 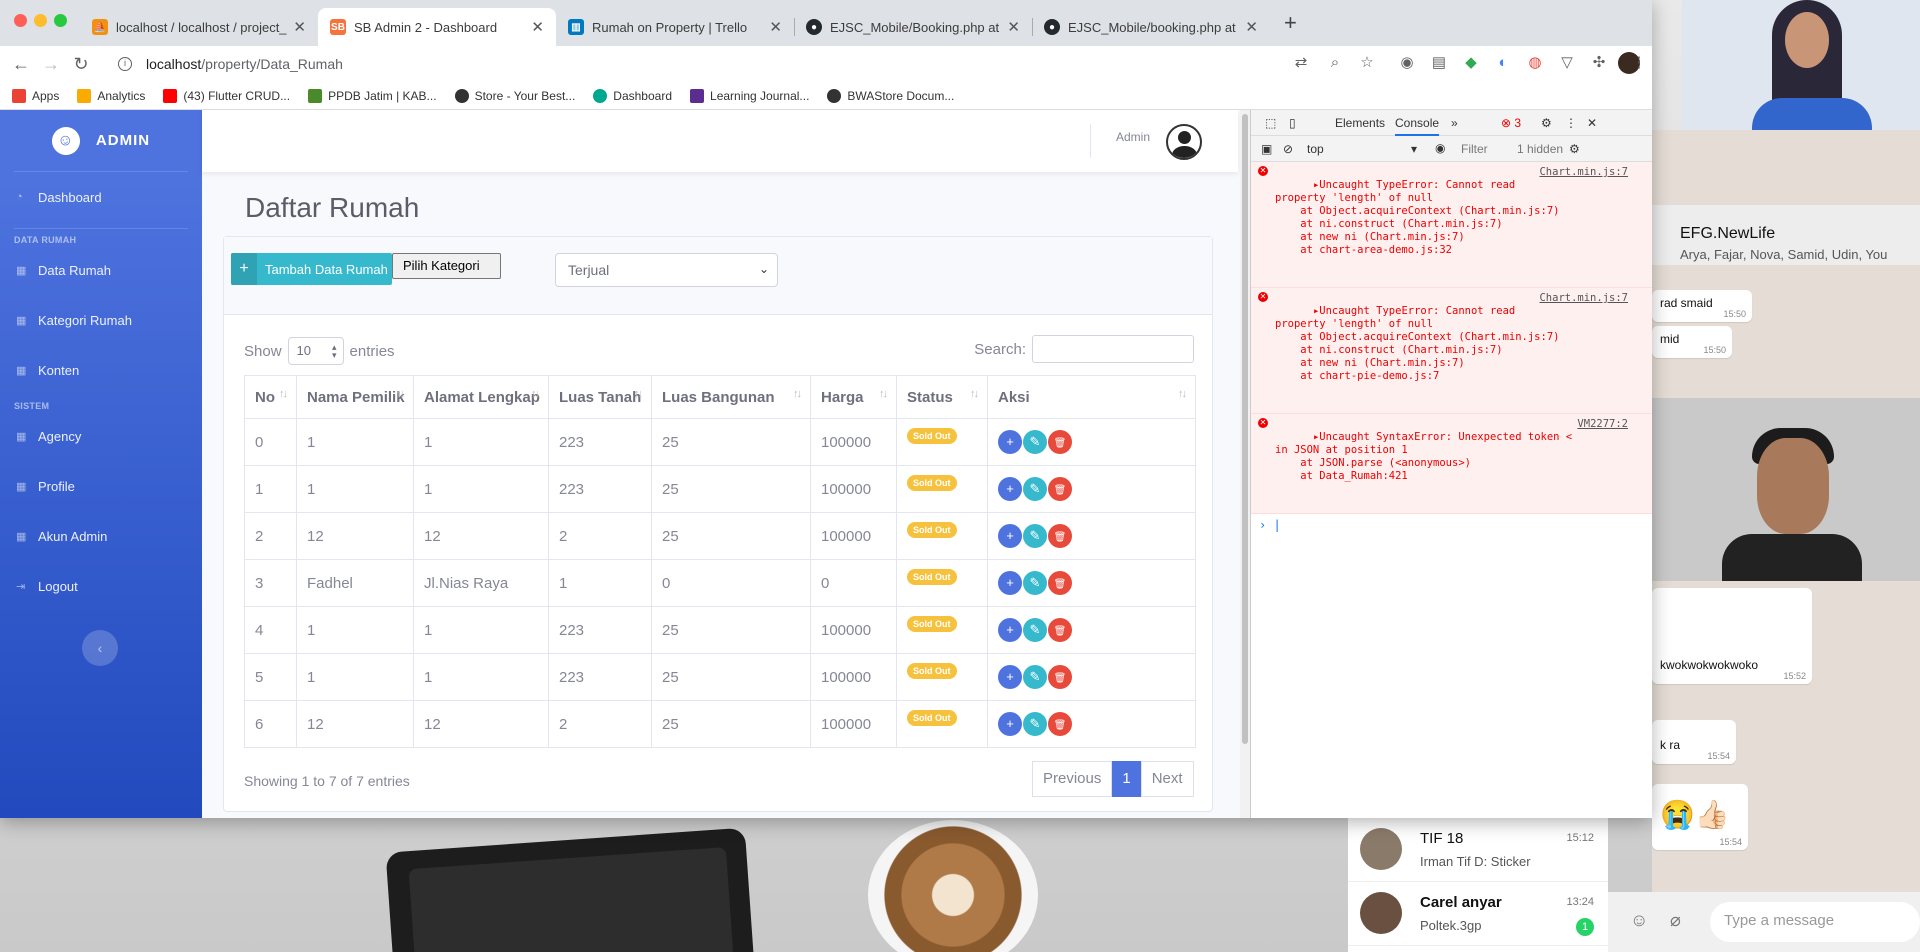 I want to click on sidebar-item-logout: ⇥ Logout, so click(x=101, y=586).